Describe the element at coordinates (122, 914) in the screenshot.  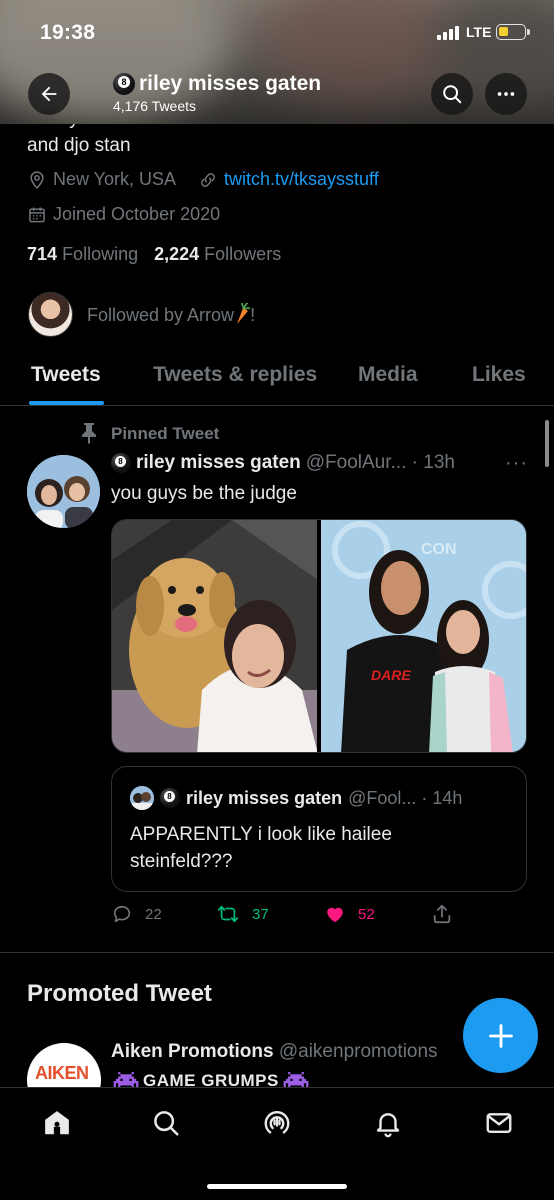
I see `reply-icon` at that location.